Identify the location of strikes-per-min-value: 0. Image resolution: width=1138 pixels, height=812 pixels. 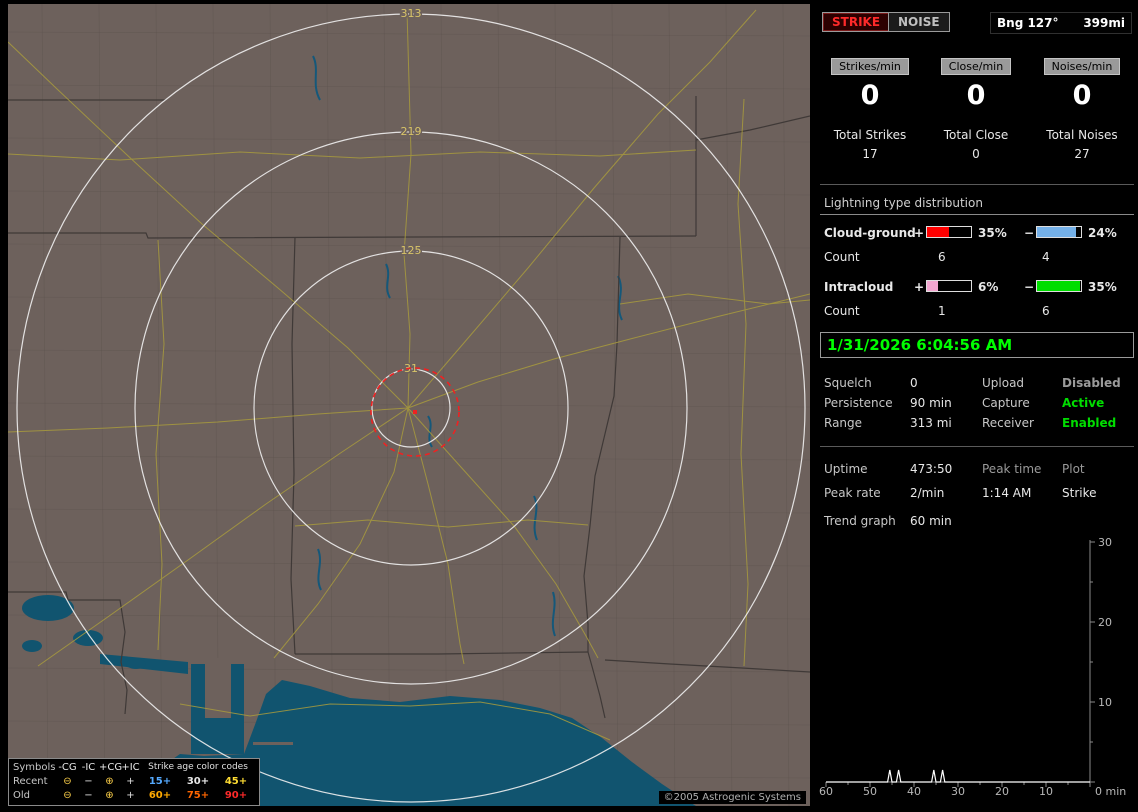
(870, 95).